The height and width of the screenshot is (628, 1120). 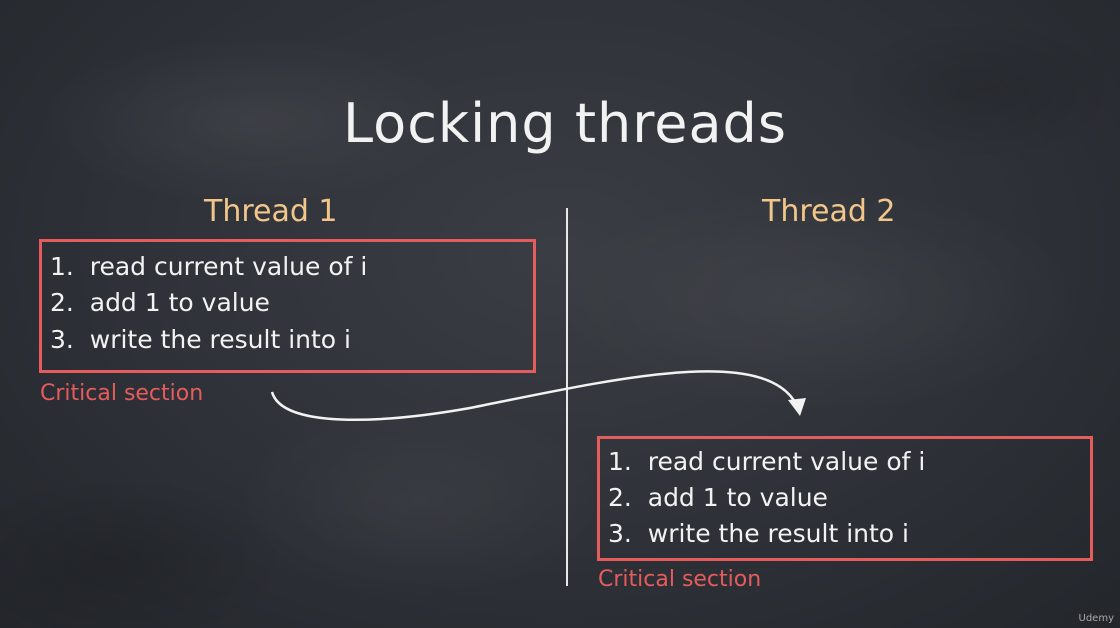 What do you see at coordinates (1096, 618) in the screenshot?
I see `udemy-watermark: Udemy` at bounding box center [1096, 618].